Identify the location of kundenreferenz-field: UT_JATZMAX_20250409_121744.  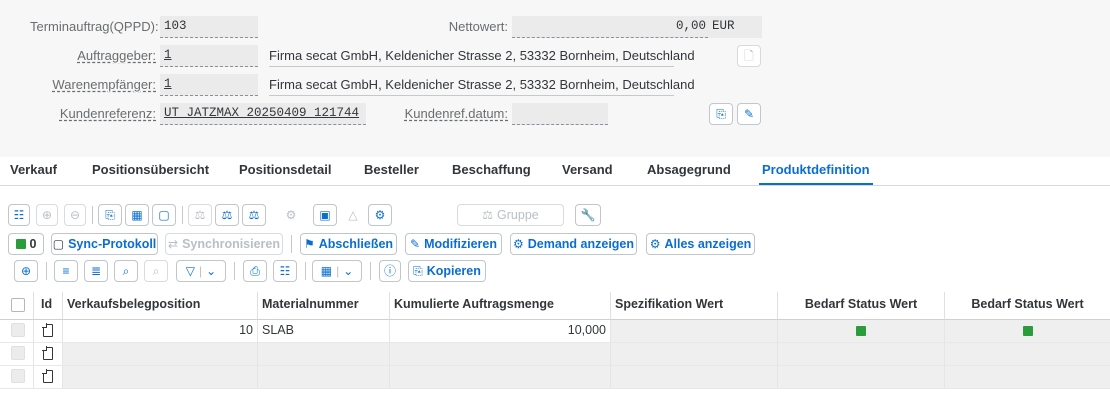
(263, 114).